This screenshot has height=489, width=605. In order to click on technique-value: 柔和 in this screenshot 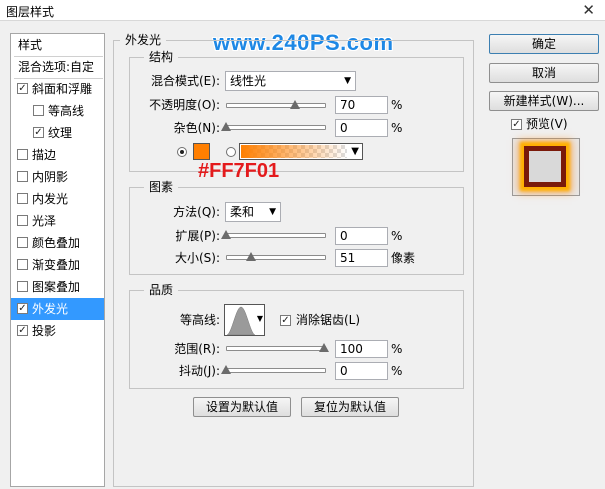, I will do `click(242, 212)`.